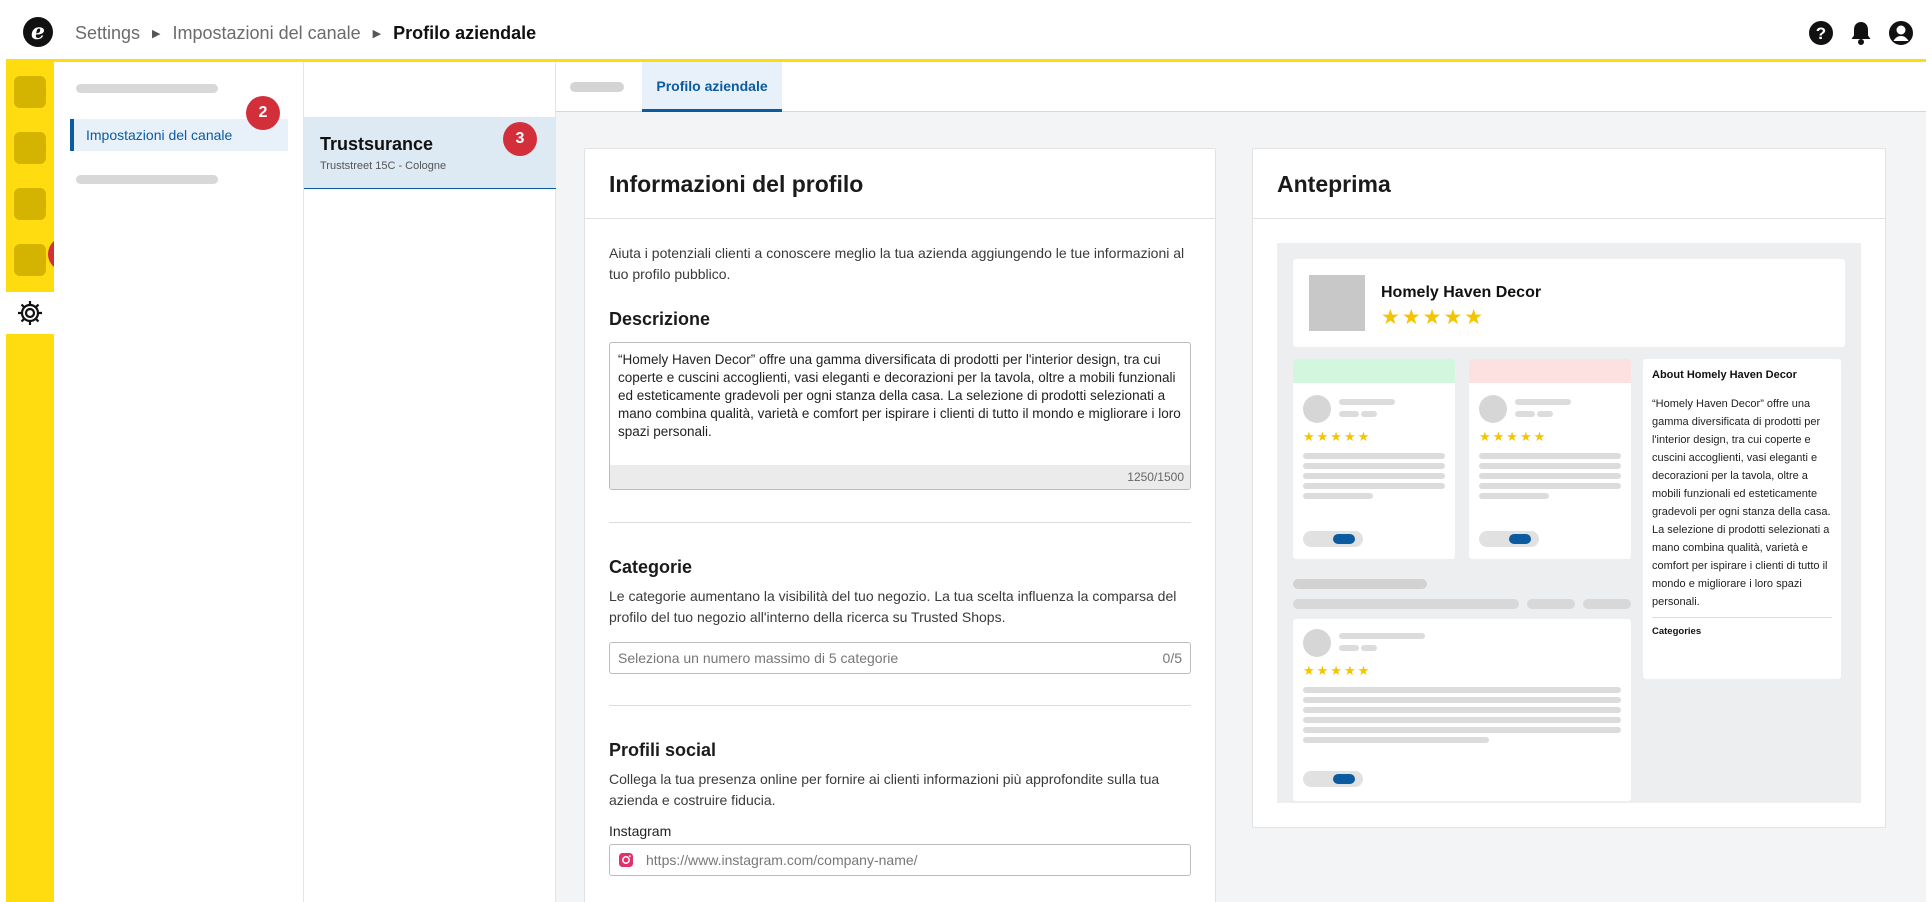 This screenshot has width=1932, height=902. What do you see at coordinates (782, 860) in the screenshot?
I see `instagram-placeholder: https://www.instagram.com/company-name/` at bounding box center [782, 860].